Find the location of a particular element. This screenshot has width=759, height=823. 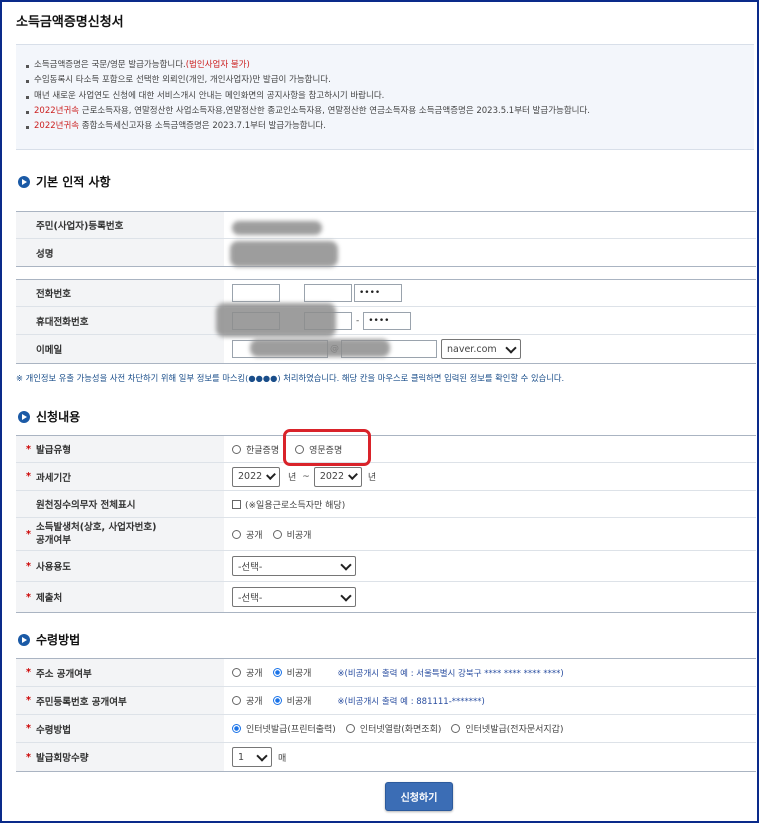

disclose-private-option: 비공개 is located at coordinates (291, 534).